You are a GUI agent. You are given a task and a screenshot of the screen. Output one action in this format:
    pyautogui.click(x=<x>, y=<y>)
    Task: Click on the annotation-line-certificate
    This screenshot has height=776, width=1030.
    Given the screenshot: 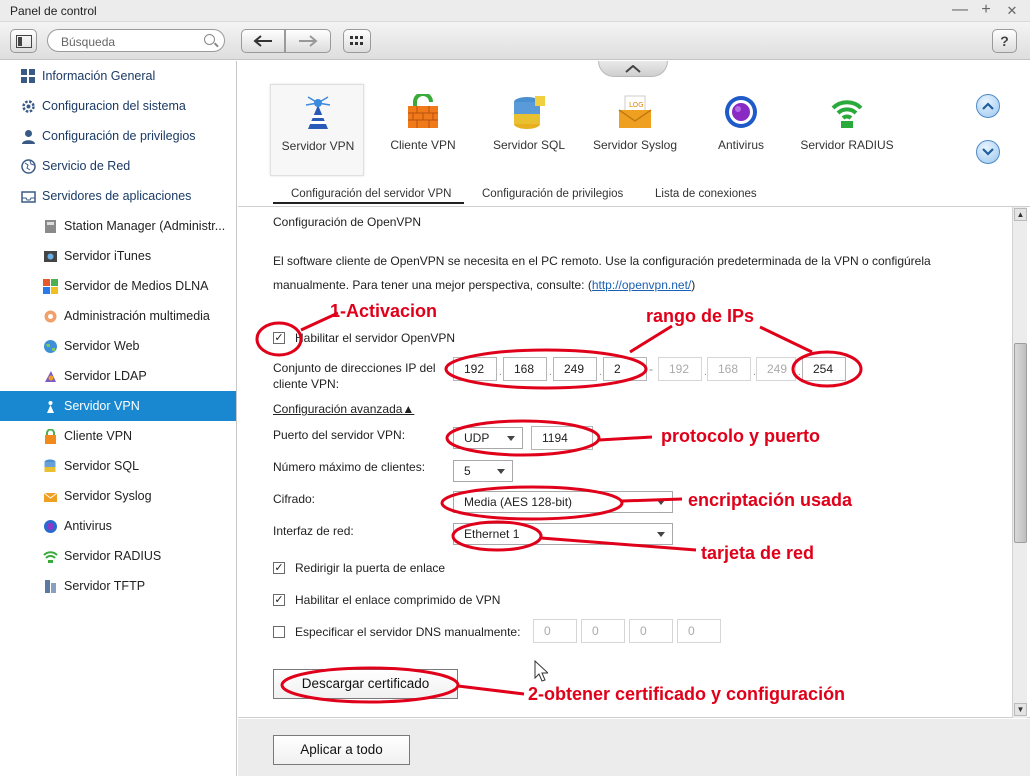 What is the action you would take?
    pyautogui.click(x=491, y=690)
    